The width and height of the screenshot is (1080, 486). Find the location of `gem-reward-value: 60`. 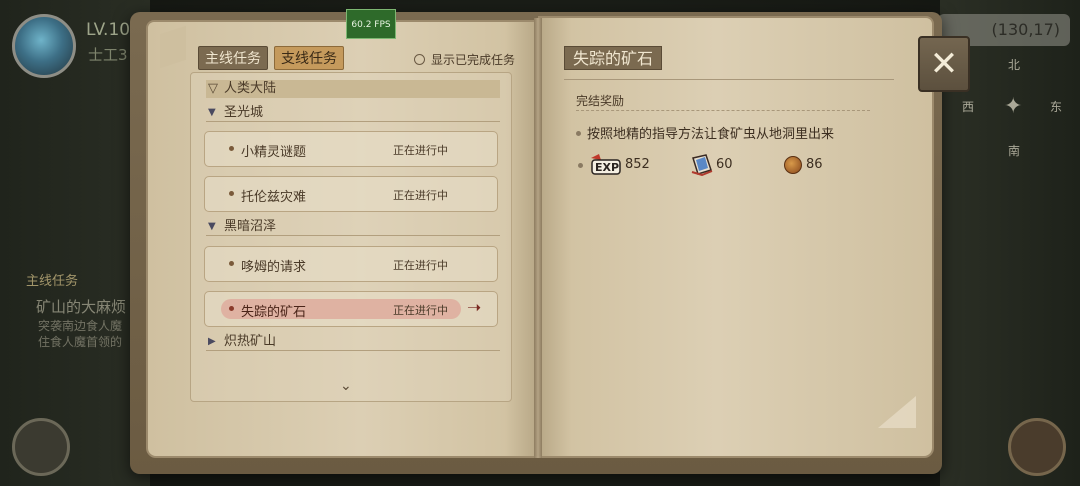

gem-reward-value: 60 is located at coordinates (724, 164).